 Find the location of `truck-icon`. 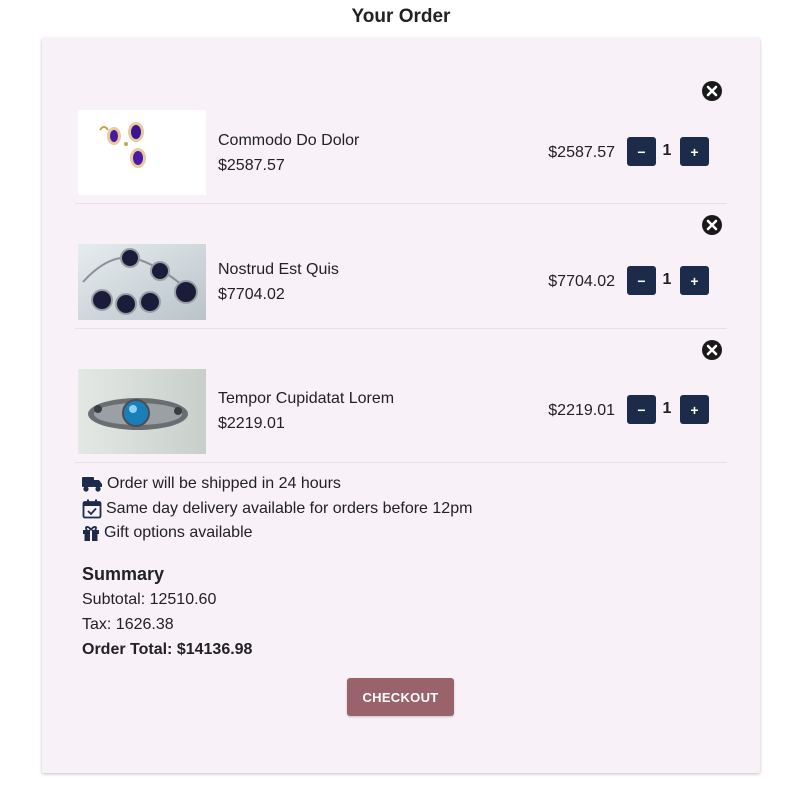

truck-icon is located at coordinates (92, 484).